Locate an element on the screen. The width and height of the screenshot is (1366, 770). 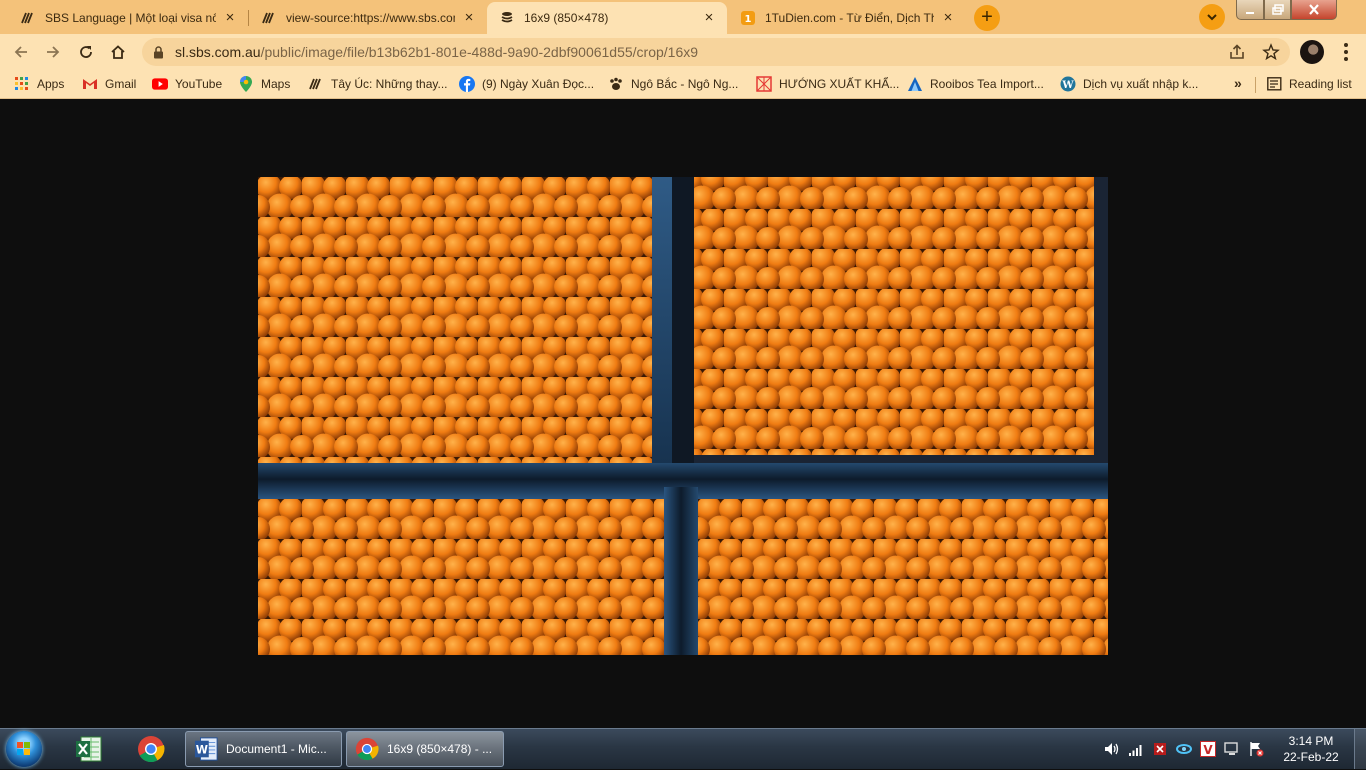
stack-icon is located at coordinates (507, 18).